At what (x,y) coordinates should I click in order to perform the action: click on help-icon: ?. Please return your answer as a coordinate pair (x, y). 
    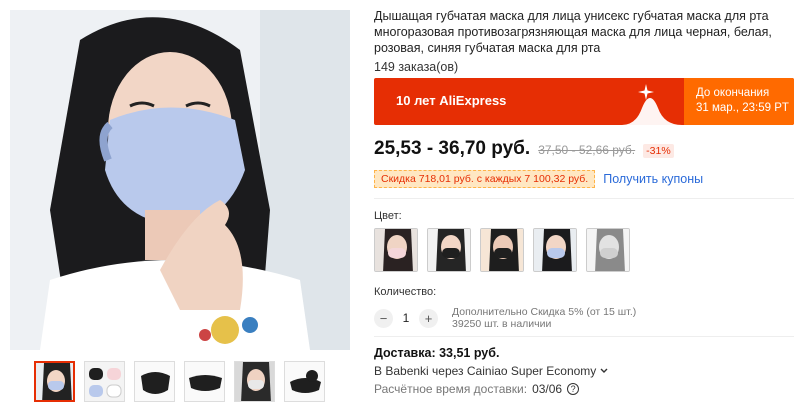
    Looking at the image, I should click on (573, 389).